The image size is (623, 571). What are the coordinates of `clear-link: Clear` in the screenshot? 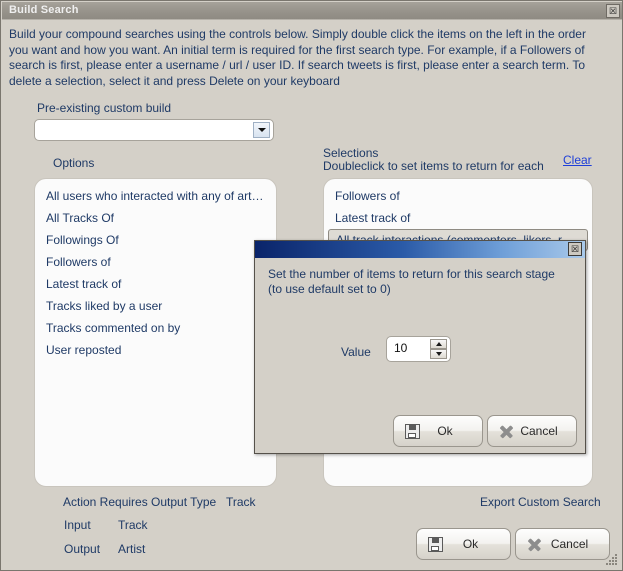 It's located at (577, 160).